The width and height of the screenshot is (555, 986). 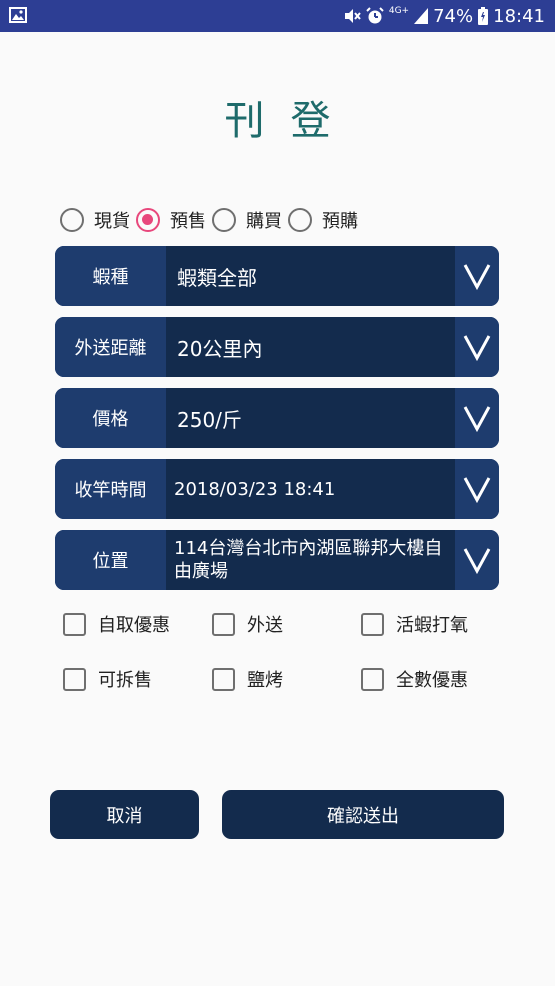 What do you see at coordinates (310, 418) in the screenshot?
I see `field-value: 250/斤` at bounding box center [310, 418].